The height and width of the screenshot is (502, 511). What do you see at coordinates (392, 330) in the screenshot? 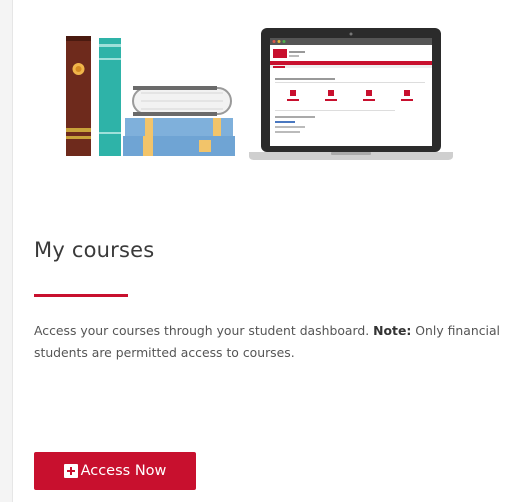
I see `note-label: Note:` at bounding box center [392, 330].